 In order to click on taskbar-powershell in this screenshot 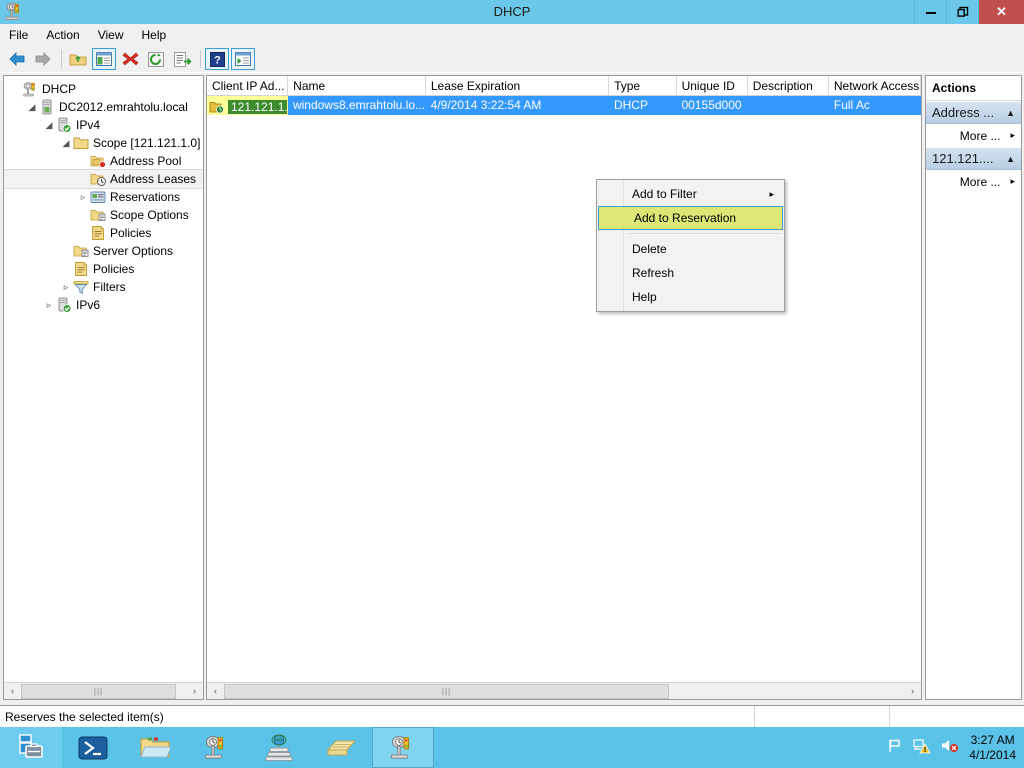, I will do `click(93, 747)`.